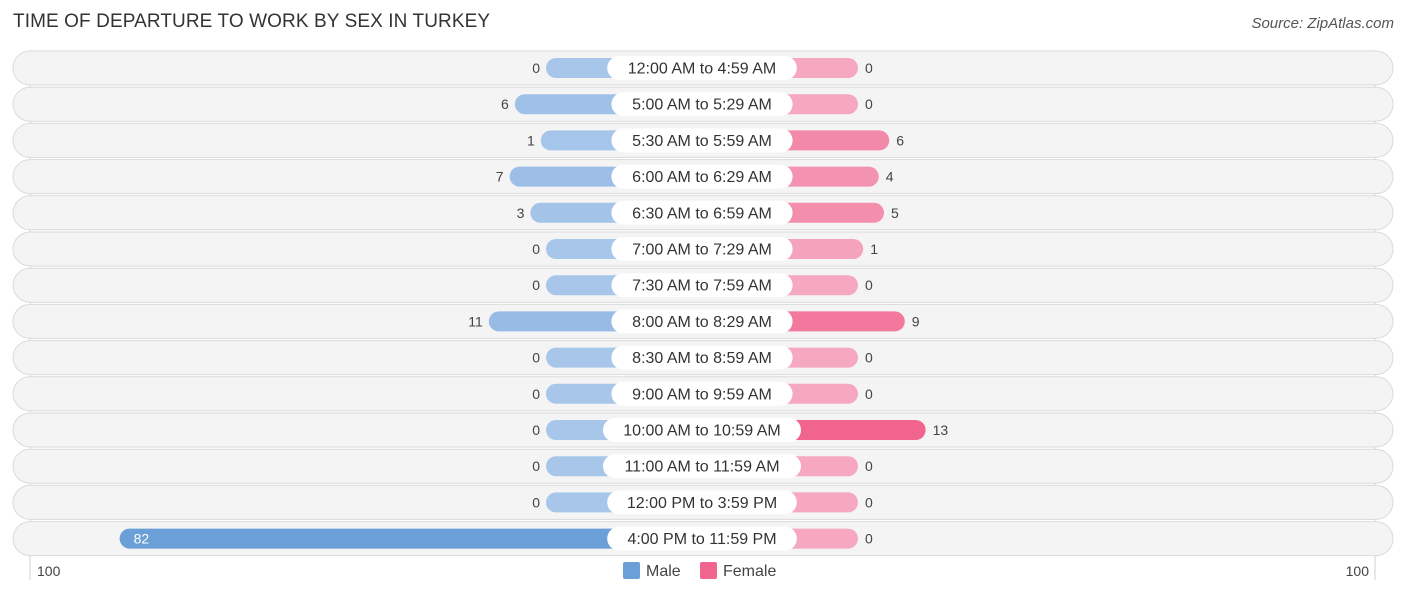 The width and height of the screenshot is (1406, 595). Describe the element at coordinates (142, 539) in the screenshot. I see `male-value-label: 82` at that location.